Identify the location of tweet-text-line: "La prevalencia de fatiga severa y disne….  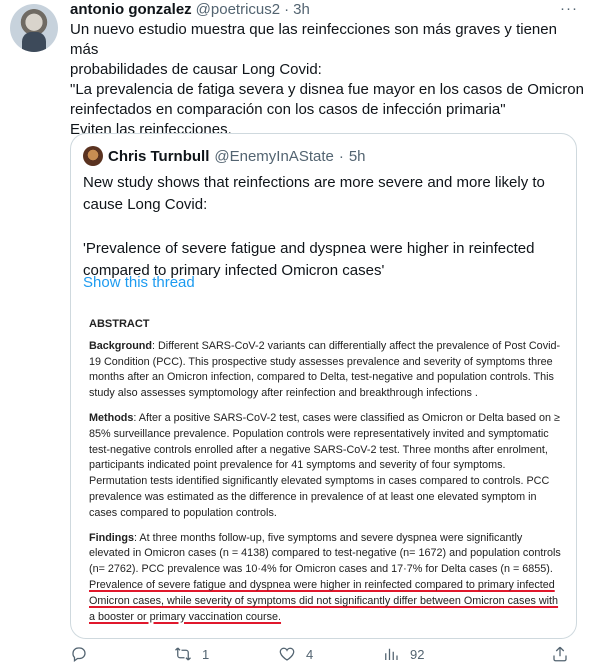
(327, 89).